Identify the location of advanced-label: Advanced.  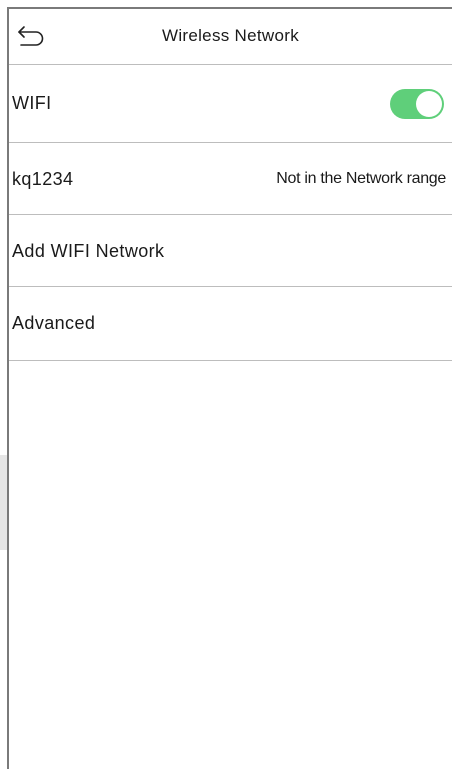
(54, 323).